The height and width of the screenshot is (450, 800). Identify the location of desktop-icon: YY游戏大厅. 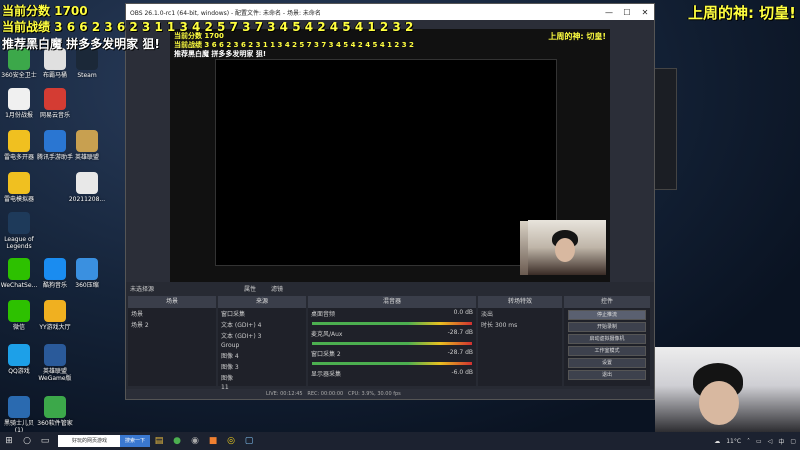
(55, 315).